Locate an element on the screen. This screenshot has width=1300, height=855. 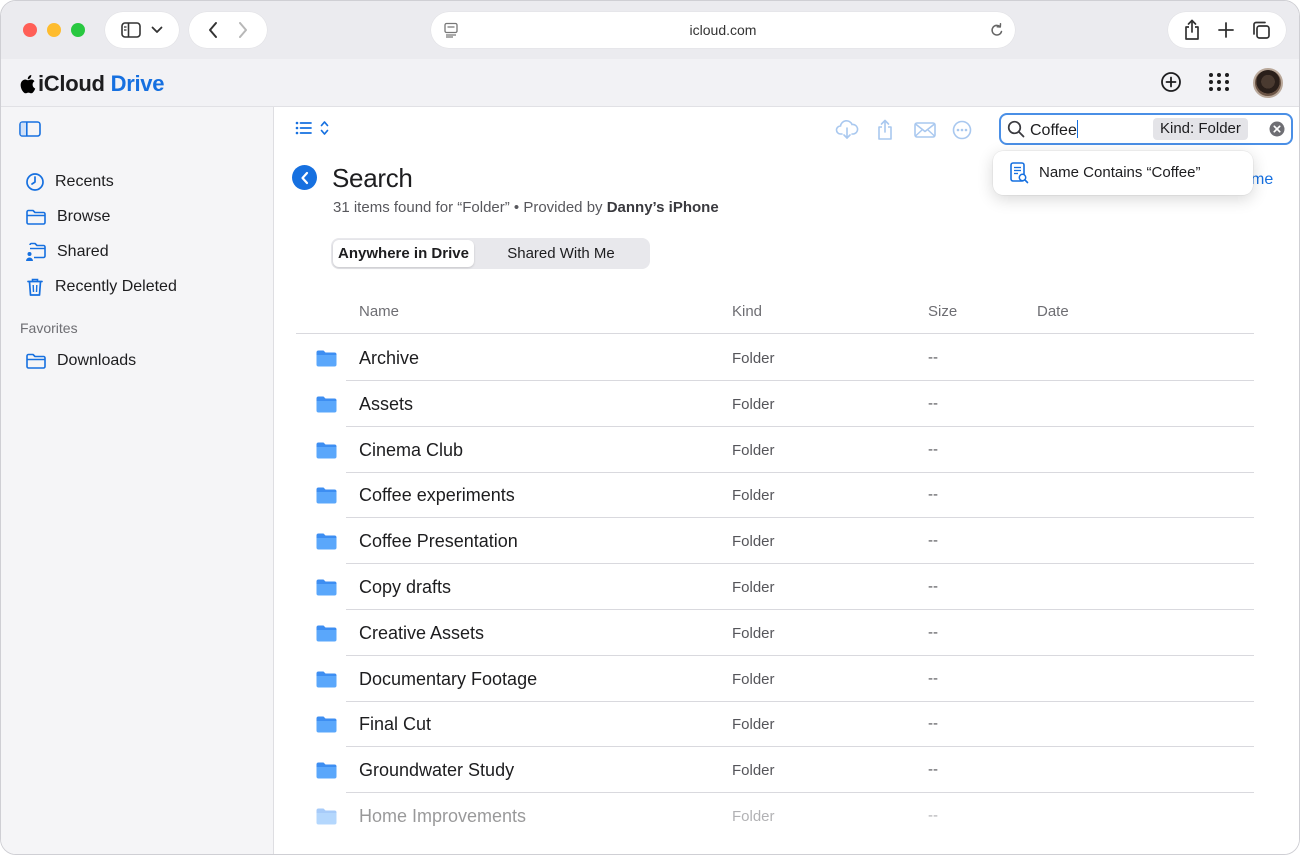
page-icon is located at coordinates (451, 30).